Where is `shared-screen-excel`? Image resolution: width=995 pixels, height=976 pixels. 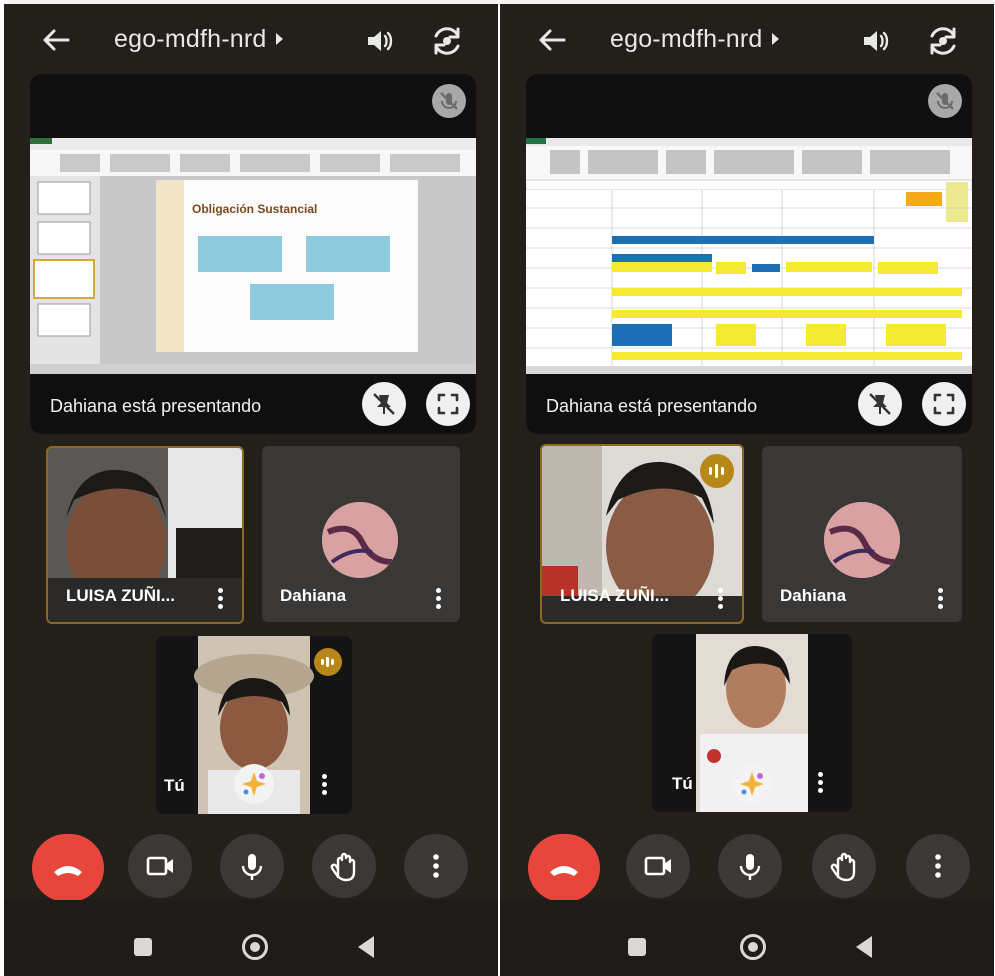 shared-screen-excel is located at coordinates (749, 256).